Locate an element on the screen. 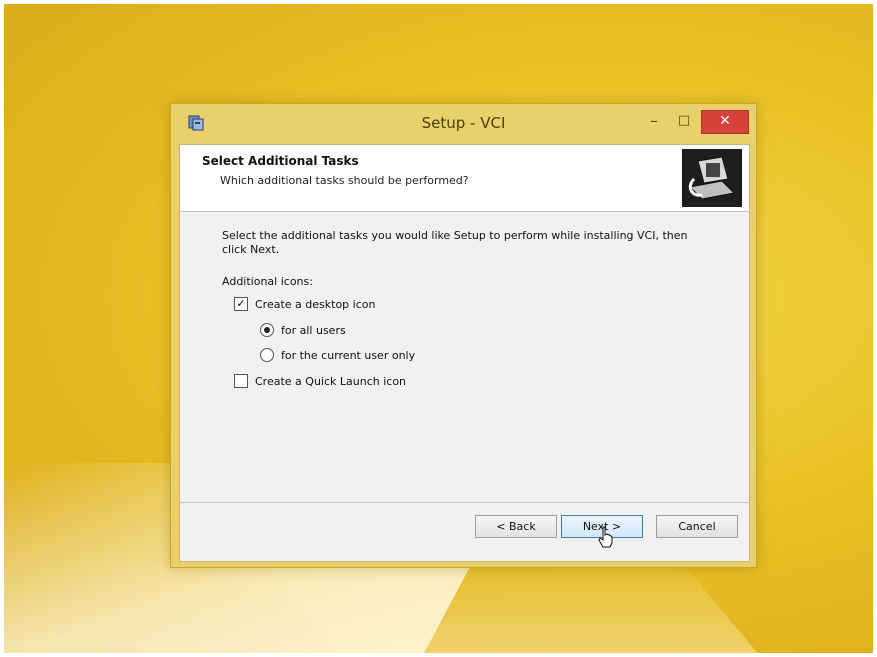 This screenshot has width=877, height=657. current-user-radio is located at coordinates (267, 355).